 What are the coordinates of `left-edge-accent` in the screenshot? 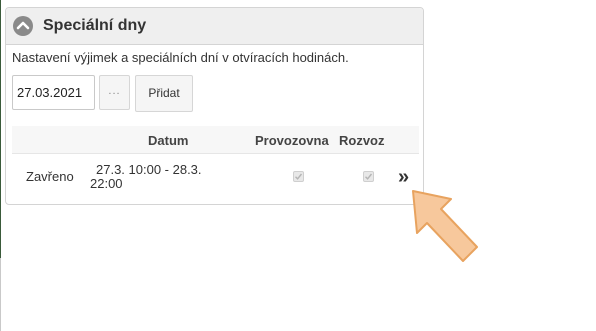 It's located at (0, 129).